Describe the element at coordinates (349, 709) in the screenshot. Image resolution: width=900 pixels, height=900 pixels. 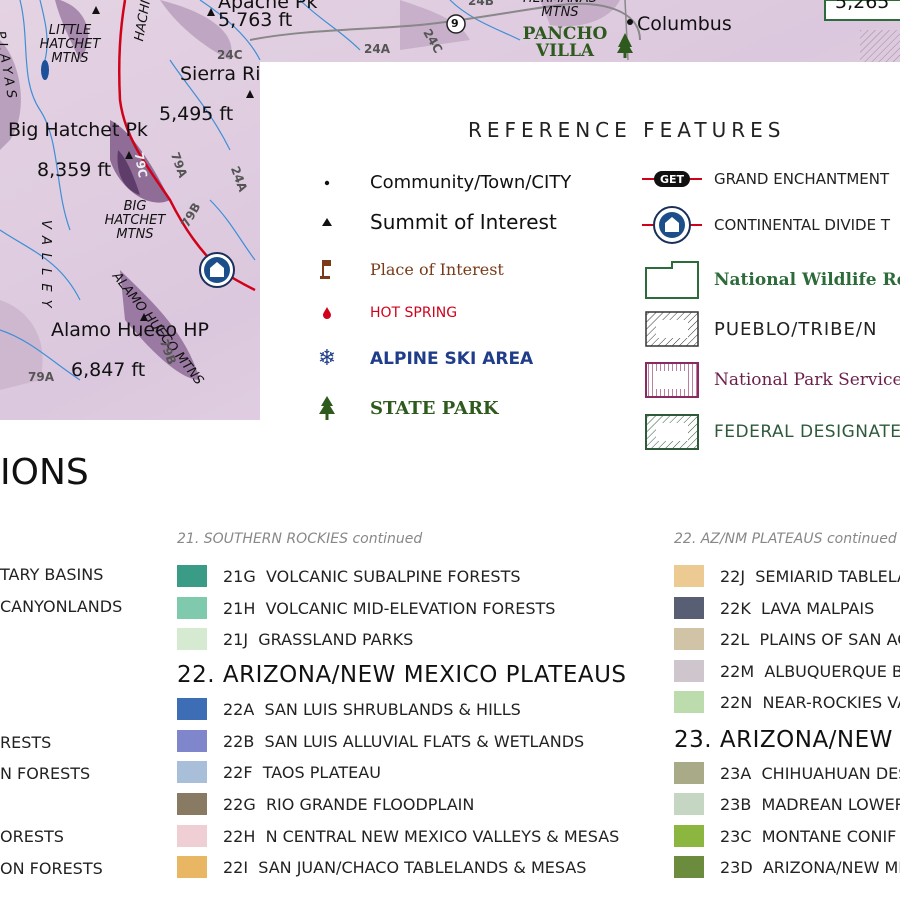
I see `legend-item: 22A SAN LUIS SHRUBLANDS & HILLS` at that location.